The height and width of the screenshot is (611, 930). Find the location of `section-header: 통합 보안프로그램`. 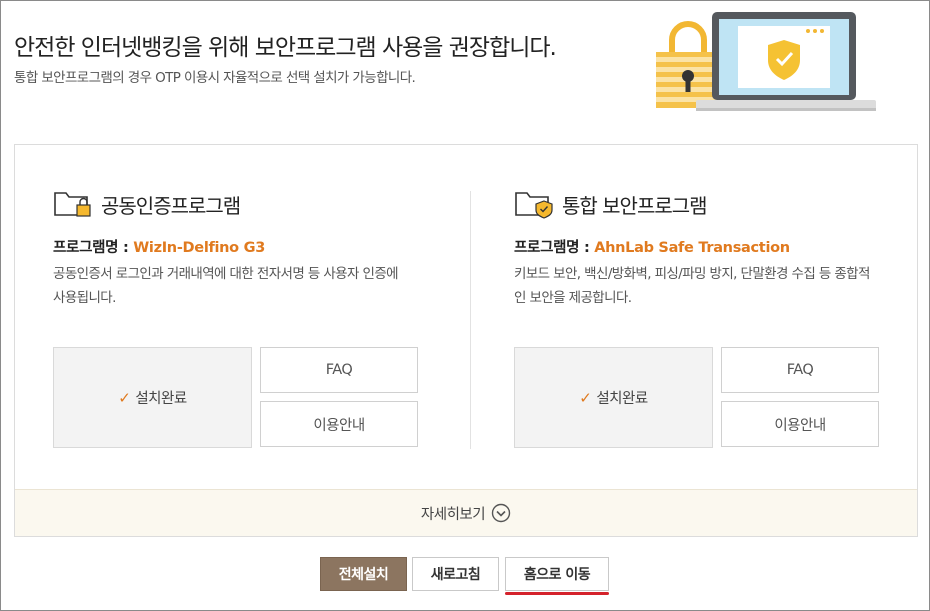

section-header: 통합 보안프로그램 is located at coordinates (611, 204).